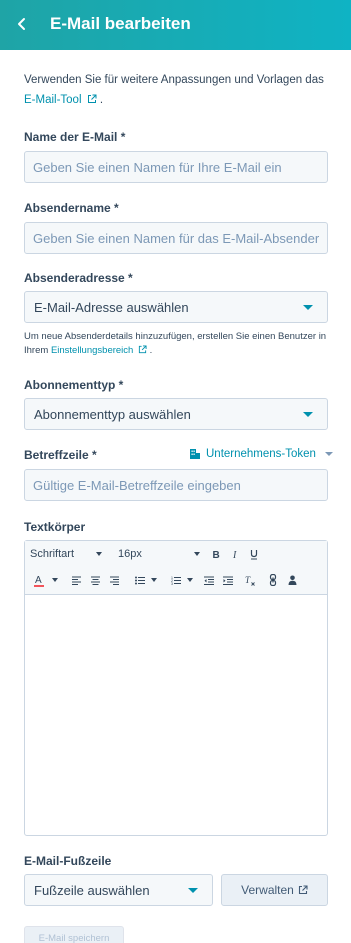  What do you see at coordinates (74, 938) in the screenshot?
I see `save-email-label: E-Mail speichern` at bounding box center [74, 938].